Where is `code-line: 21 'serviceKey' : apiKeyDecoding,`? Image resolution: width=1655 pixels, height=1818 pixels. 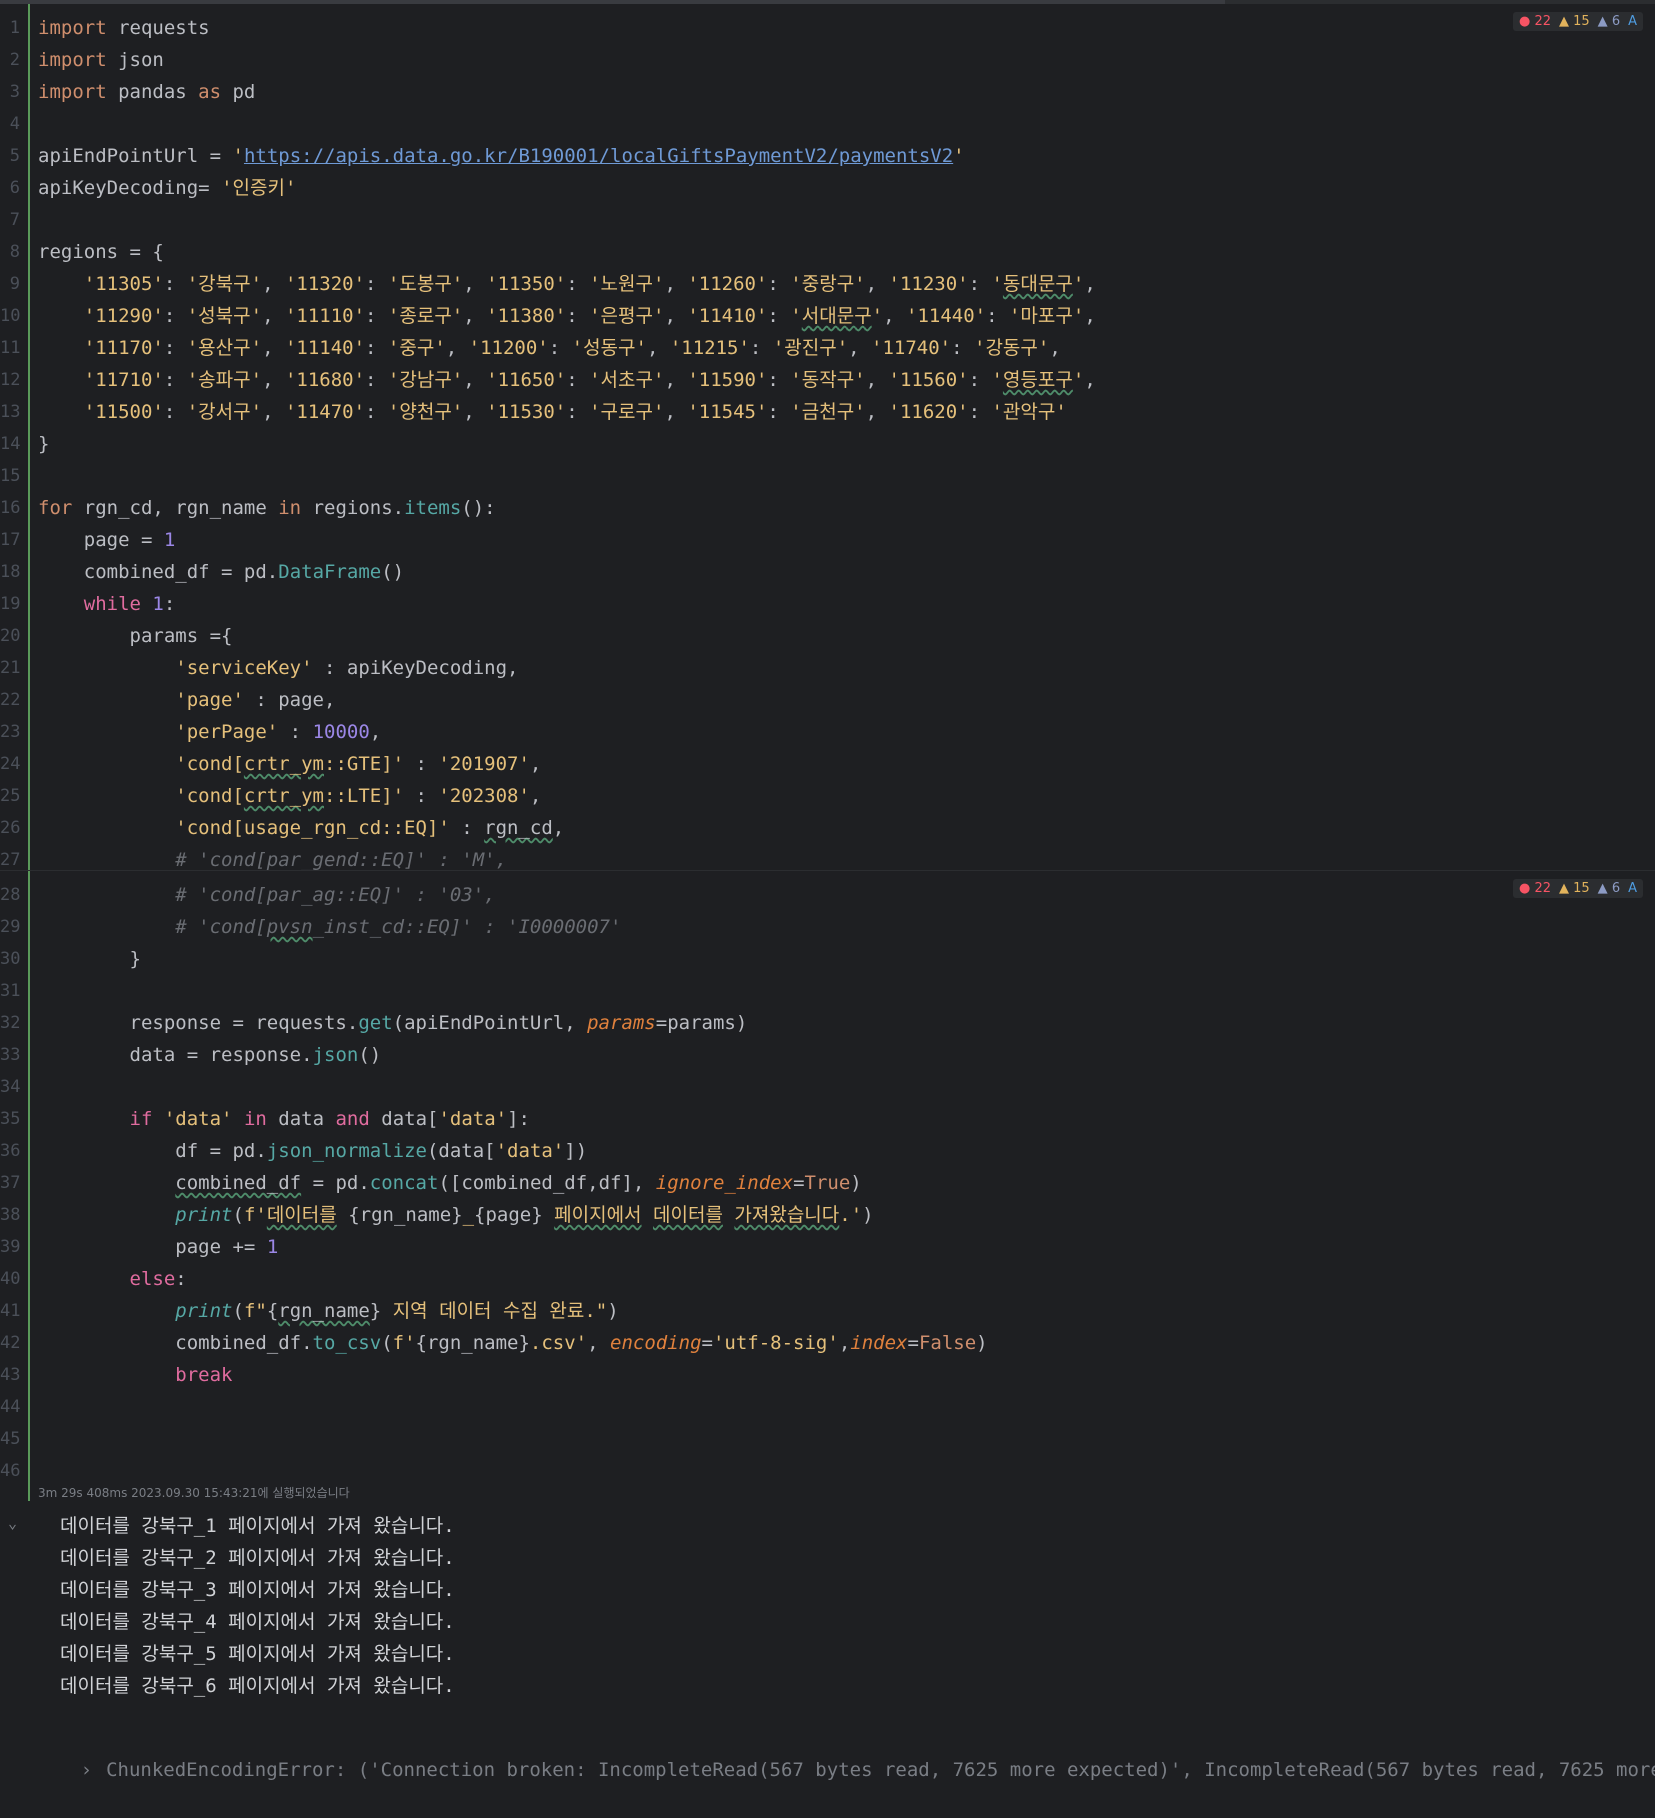 code-line: 21 'serviceKey' : apiKeyDecoding, is located at coordinates (827, 668).